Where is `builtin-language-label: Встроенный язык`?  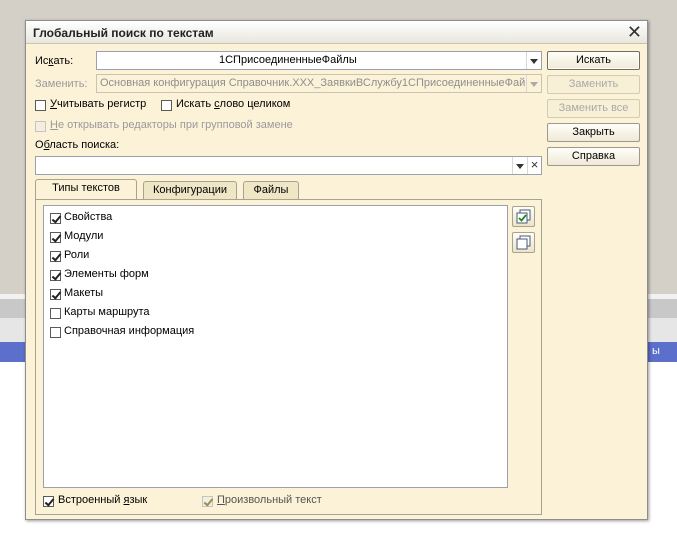
builtin-language-label: Встроенный язык is located at coordinates (102, 500).